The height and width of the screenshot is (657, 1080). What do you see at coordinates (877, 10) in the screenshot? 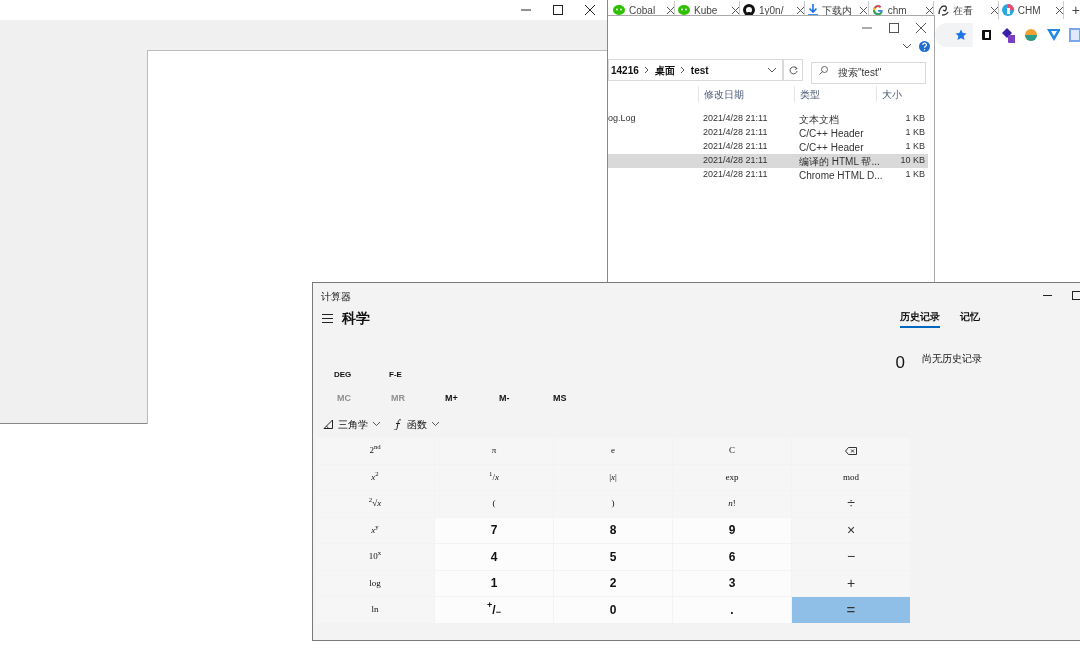
I see `letter-g-icon` at bounding box center [877, 10].